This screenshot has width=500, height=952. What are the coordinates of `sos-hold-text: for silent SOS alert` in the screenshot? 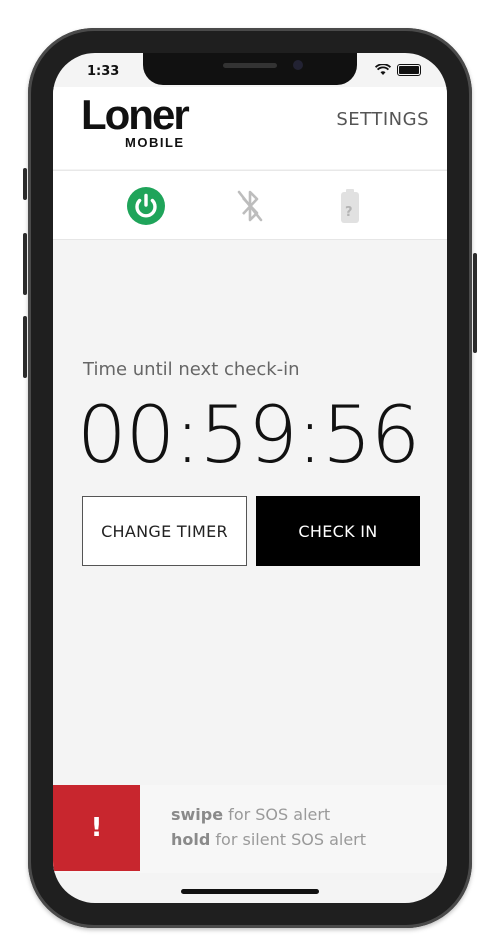 It's located at (288, 839).